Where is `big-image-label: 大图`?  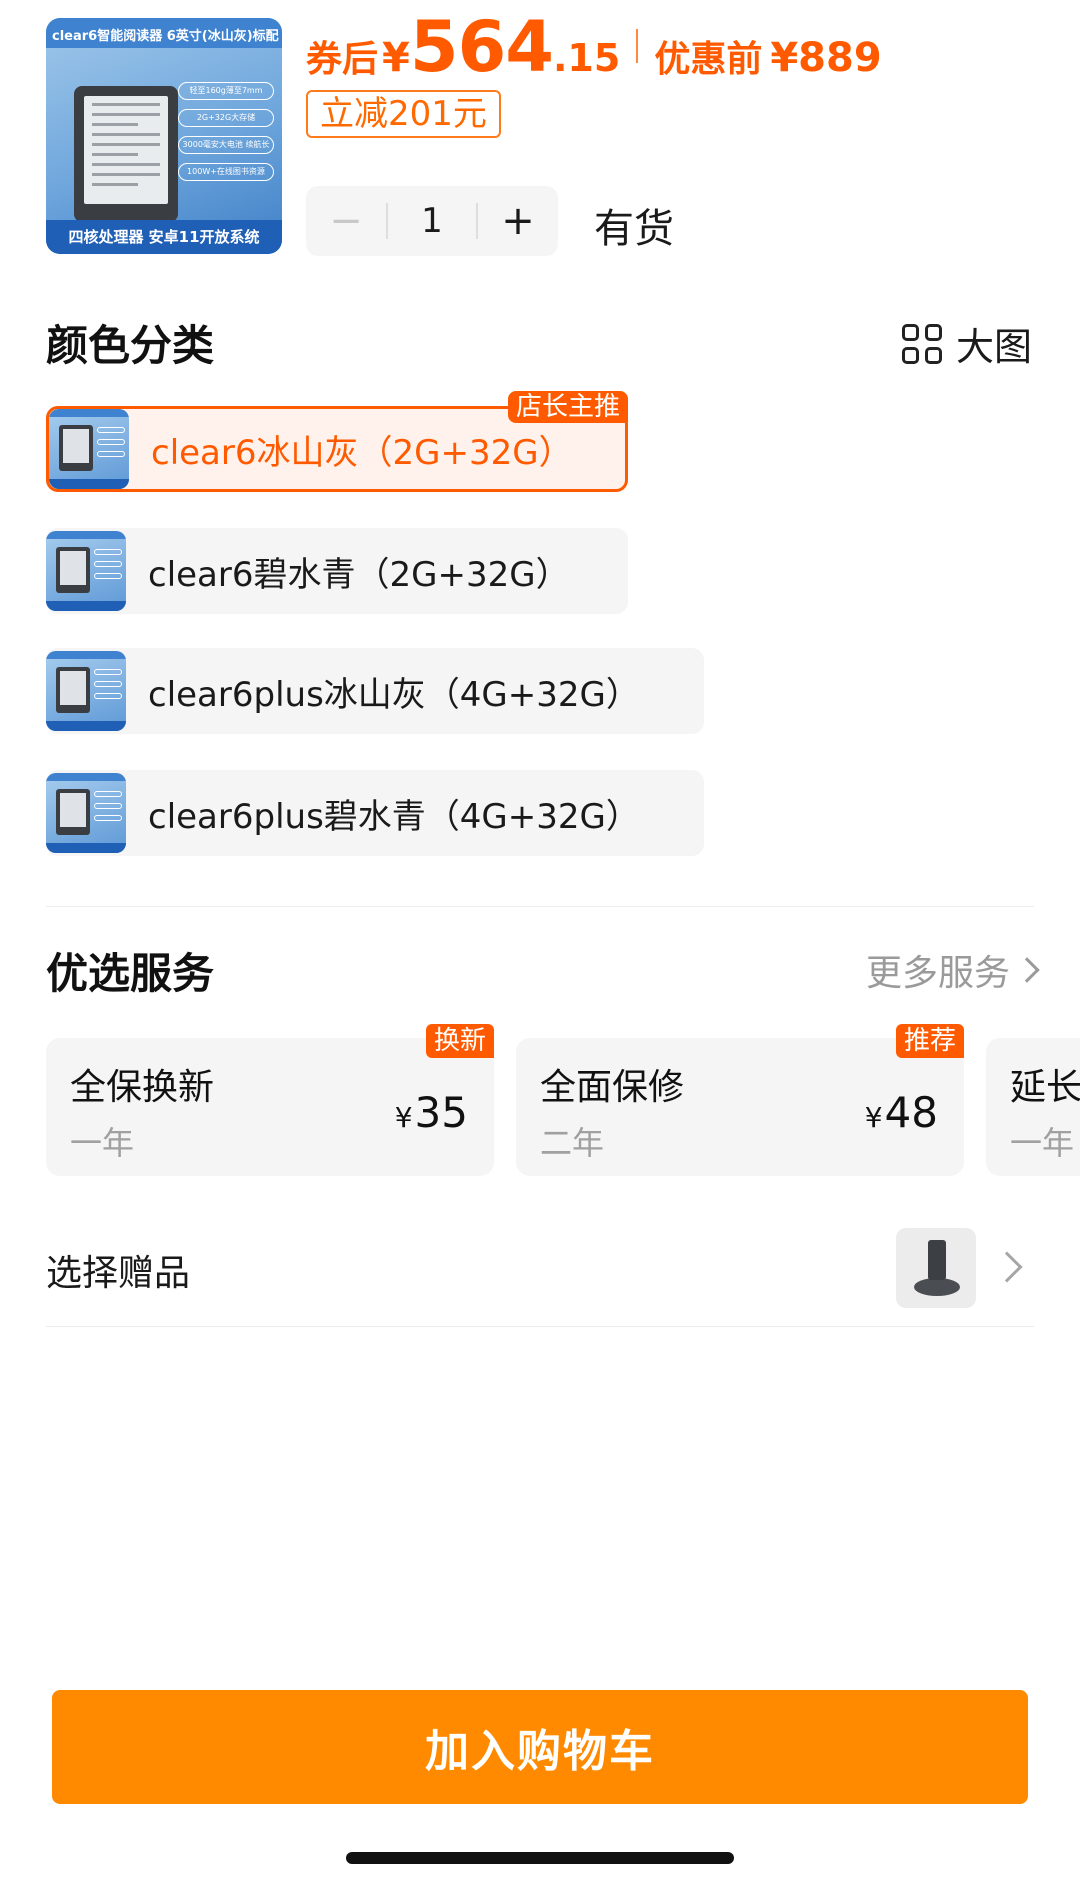 big-image-label: 大图 is located at coordinates (993, 347).